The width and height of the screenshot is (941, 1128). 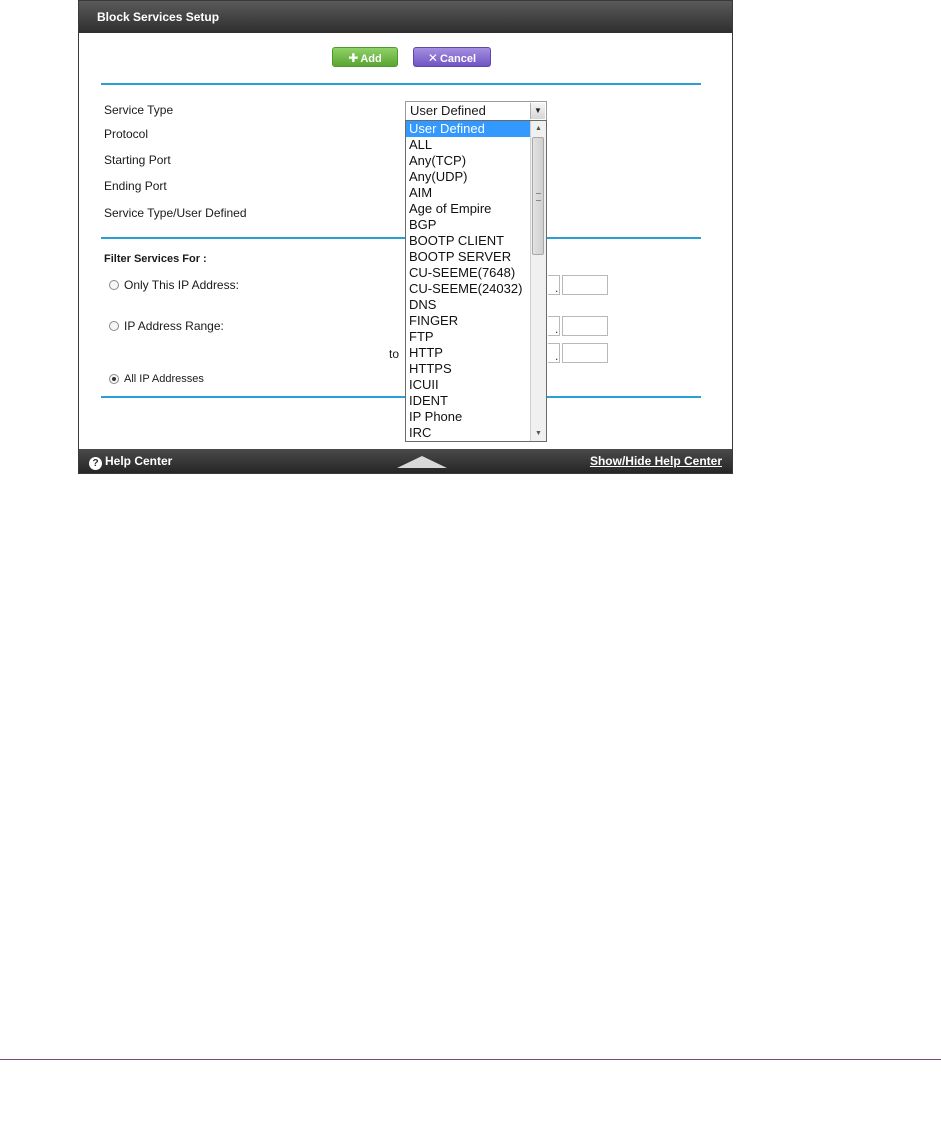 What do you see at coordinates (468, 289) in the screenshot?
I see `dropdown-option: CU-SEEME(24032)` at bounding box center [468, 289].